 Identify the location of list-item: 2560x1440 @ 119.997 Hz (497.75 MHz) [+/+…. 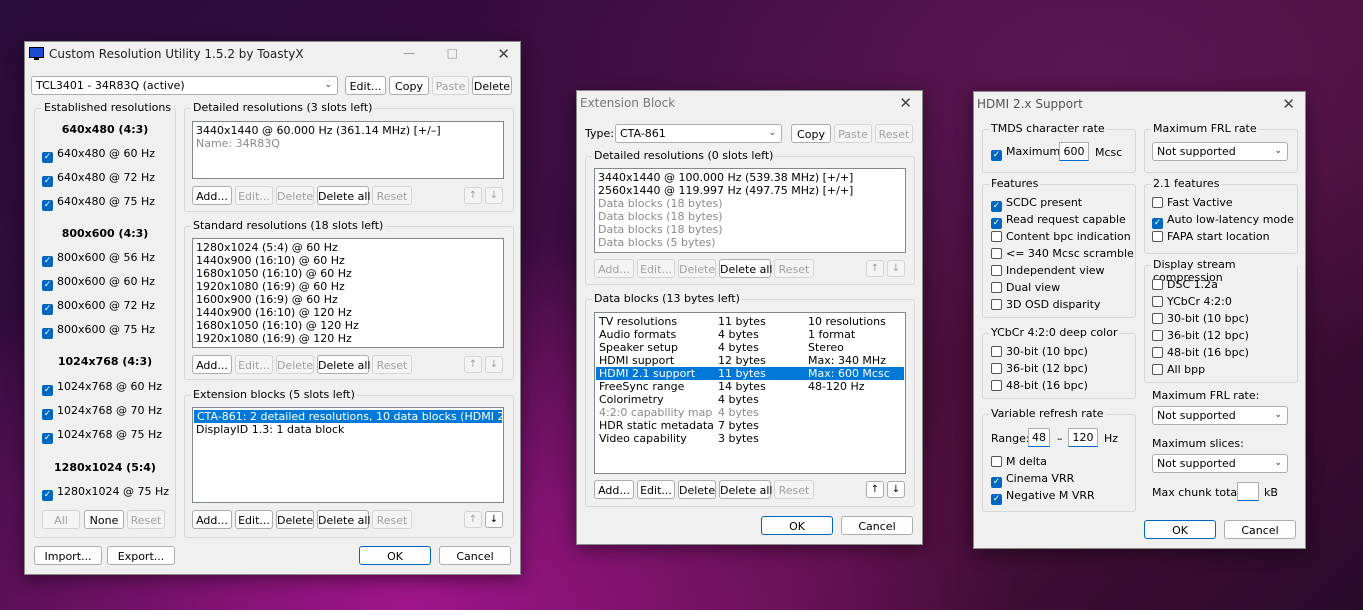
(750, 190).